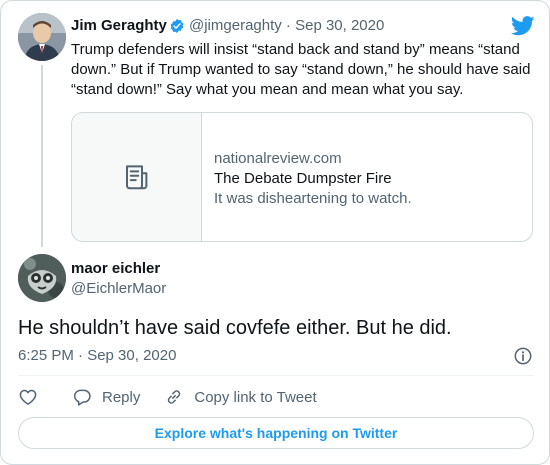 The width and height of the screenshot is (550, 465). What do you see at coordinates (119, 25) in the screenshot?
I see `quoted-author-name: Jim Geraghty` at bounding box center [119, 25].